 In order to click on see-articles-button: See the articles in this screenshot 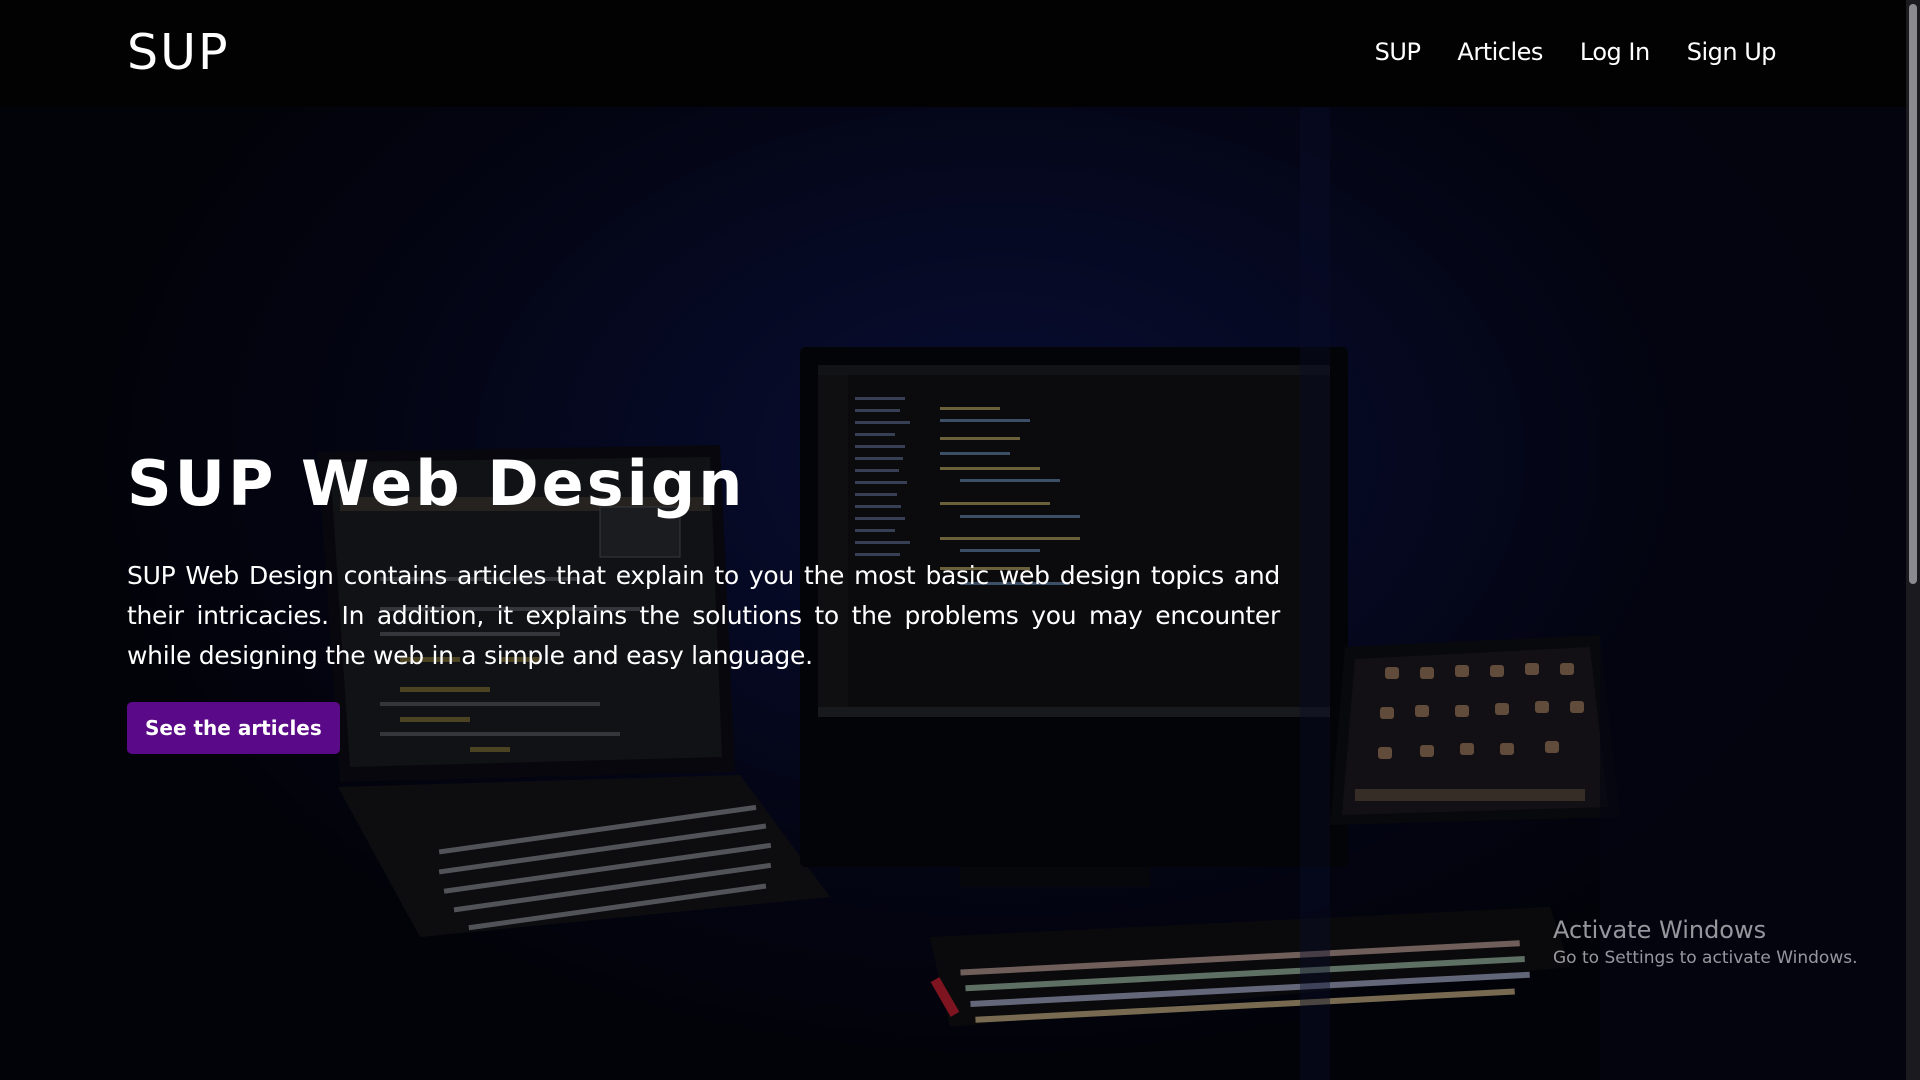, I will do `click(233, 728)`.